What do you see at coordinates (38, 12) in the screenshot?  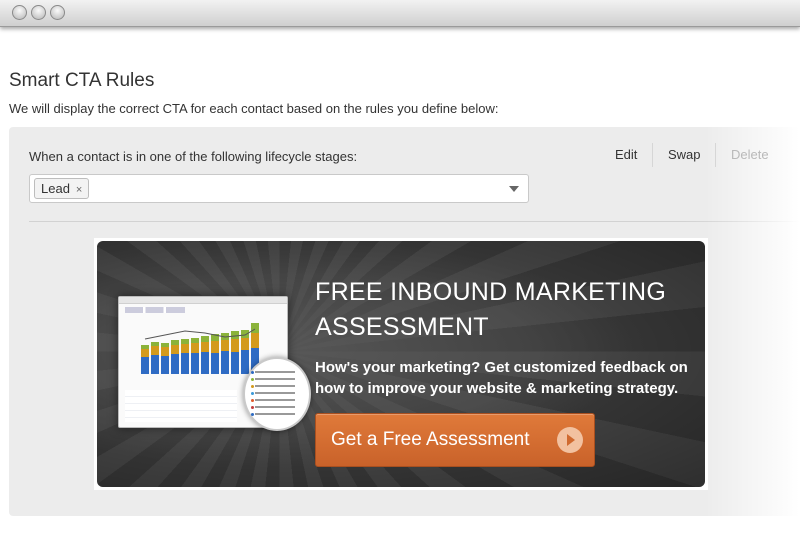 I see `window-minimize-button` at bounding box center [38, 12].